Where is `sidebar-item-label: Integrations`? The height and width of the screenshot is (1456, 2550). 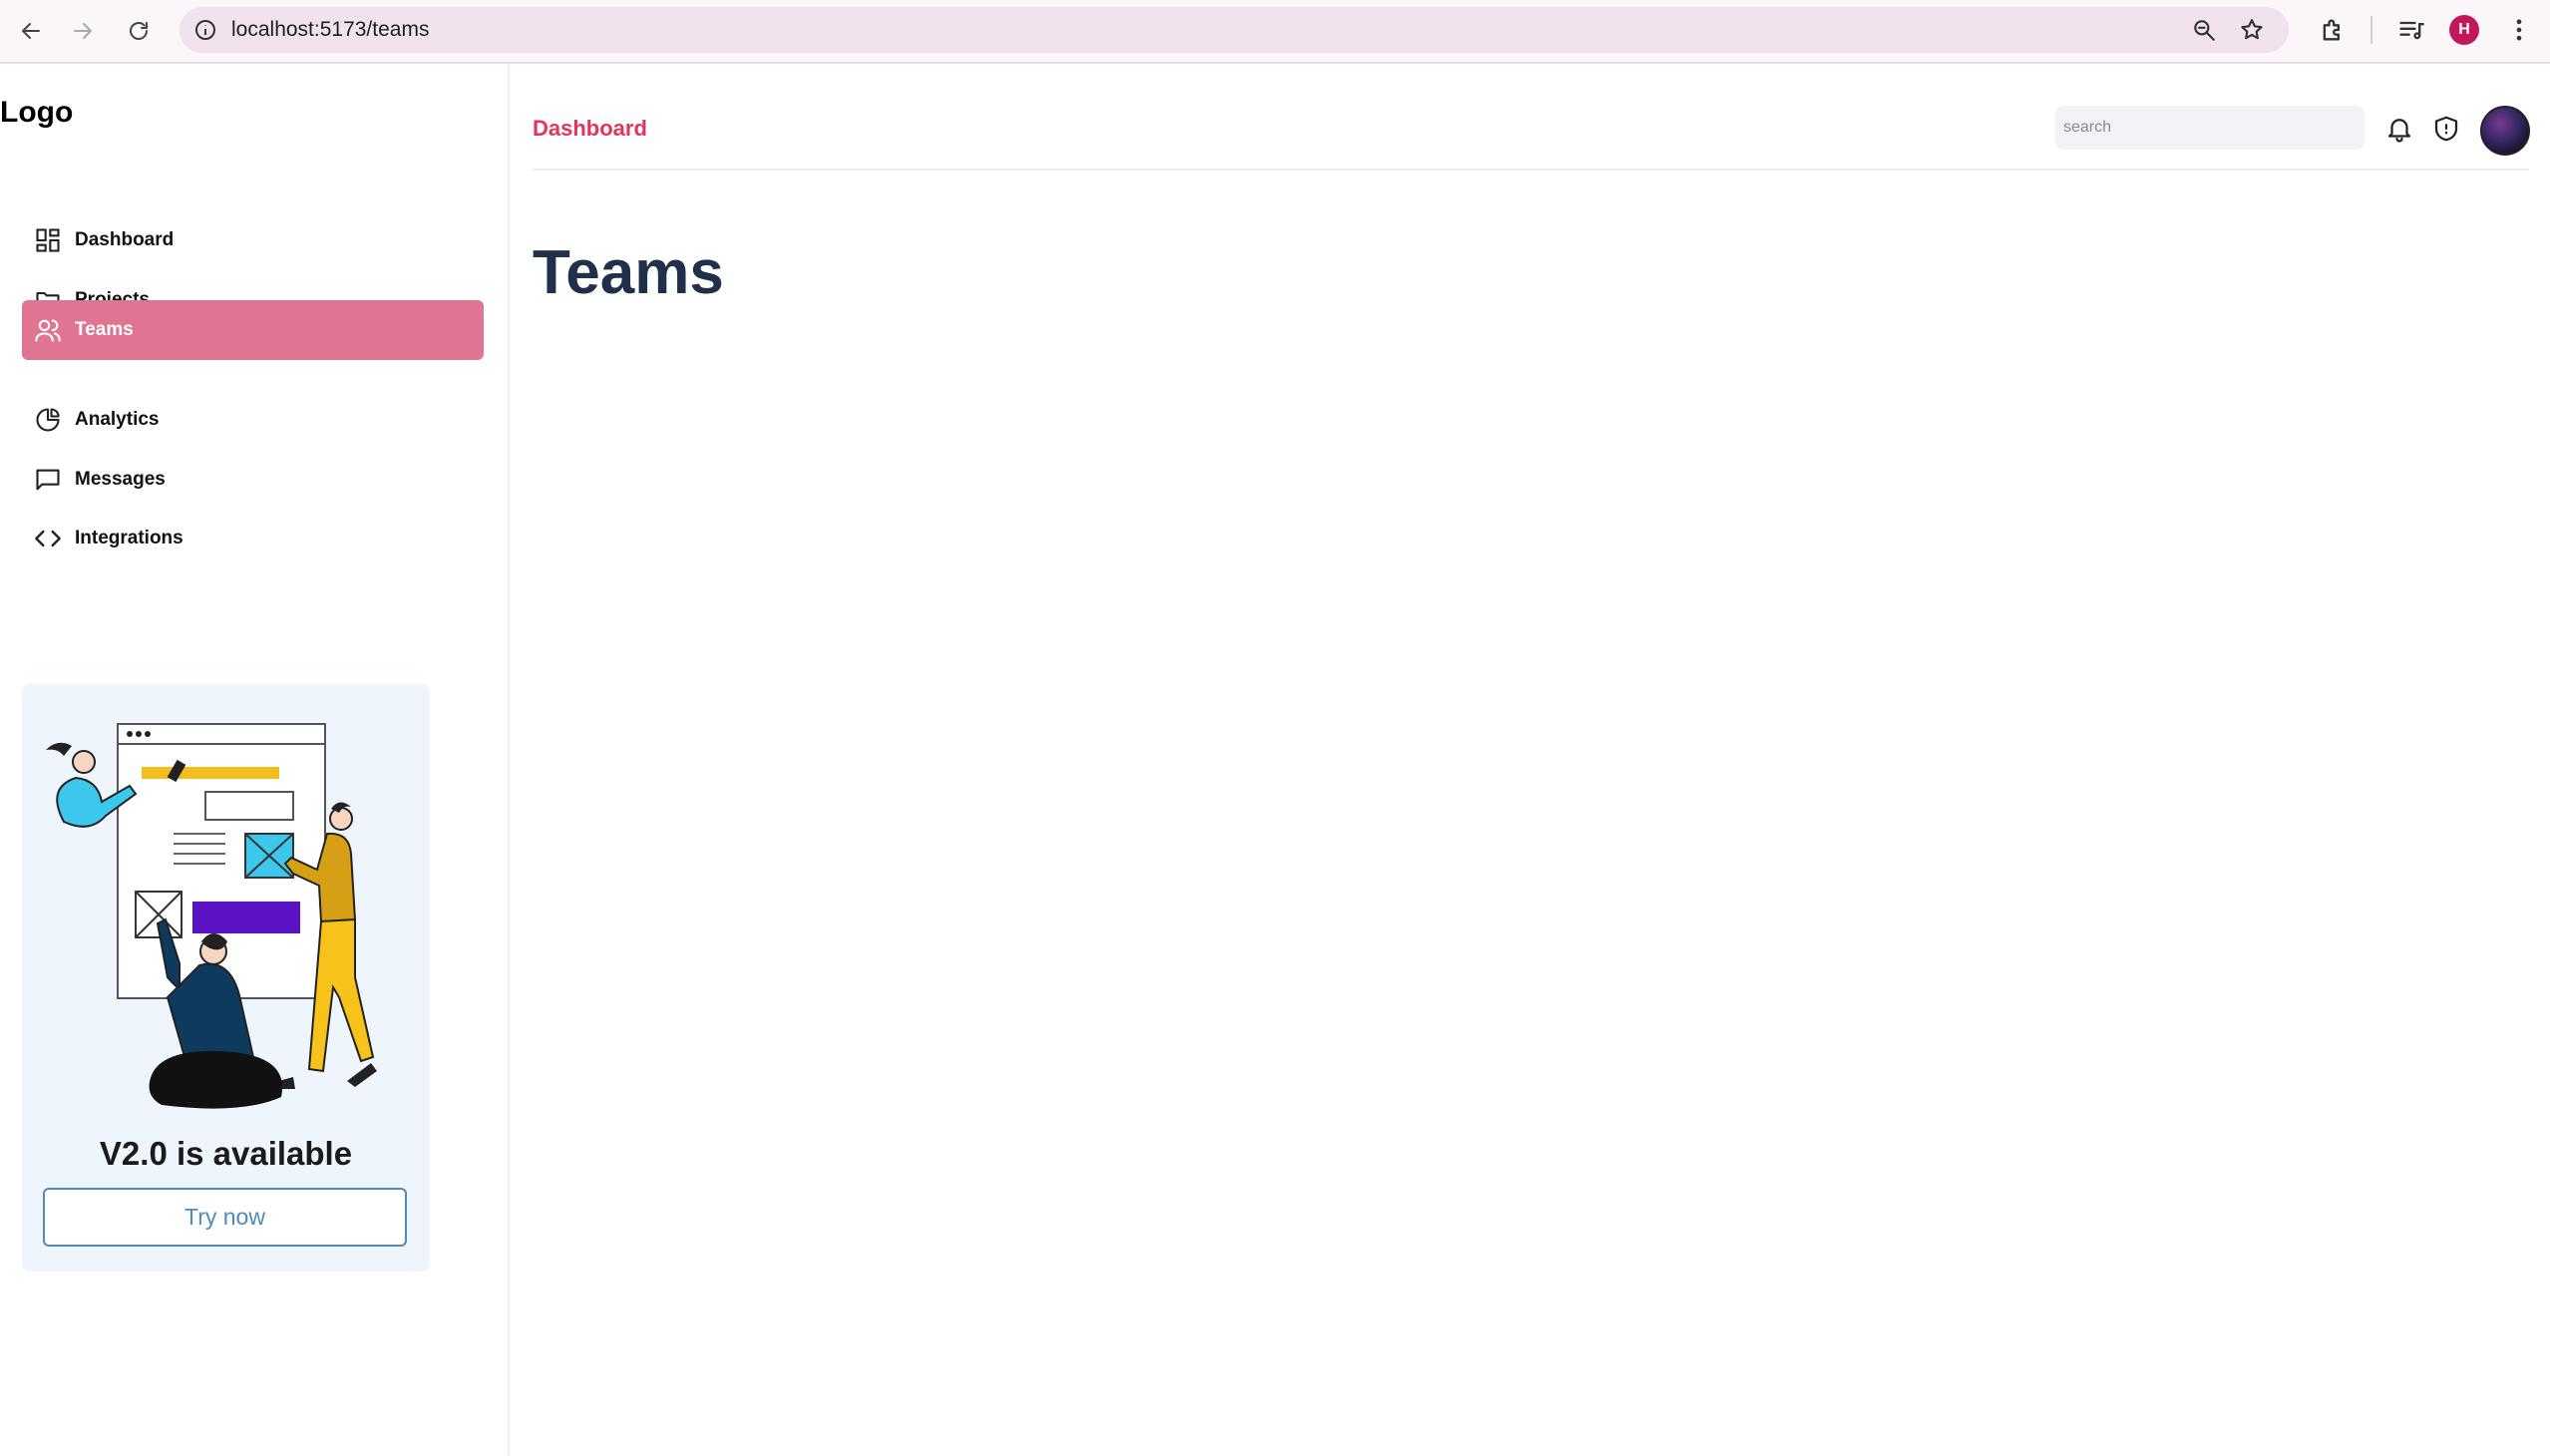 sidebar-item-label: Integrations is located at coordinates (129, 538).